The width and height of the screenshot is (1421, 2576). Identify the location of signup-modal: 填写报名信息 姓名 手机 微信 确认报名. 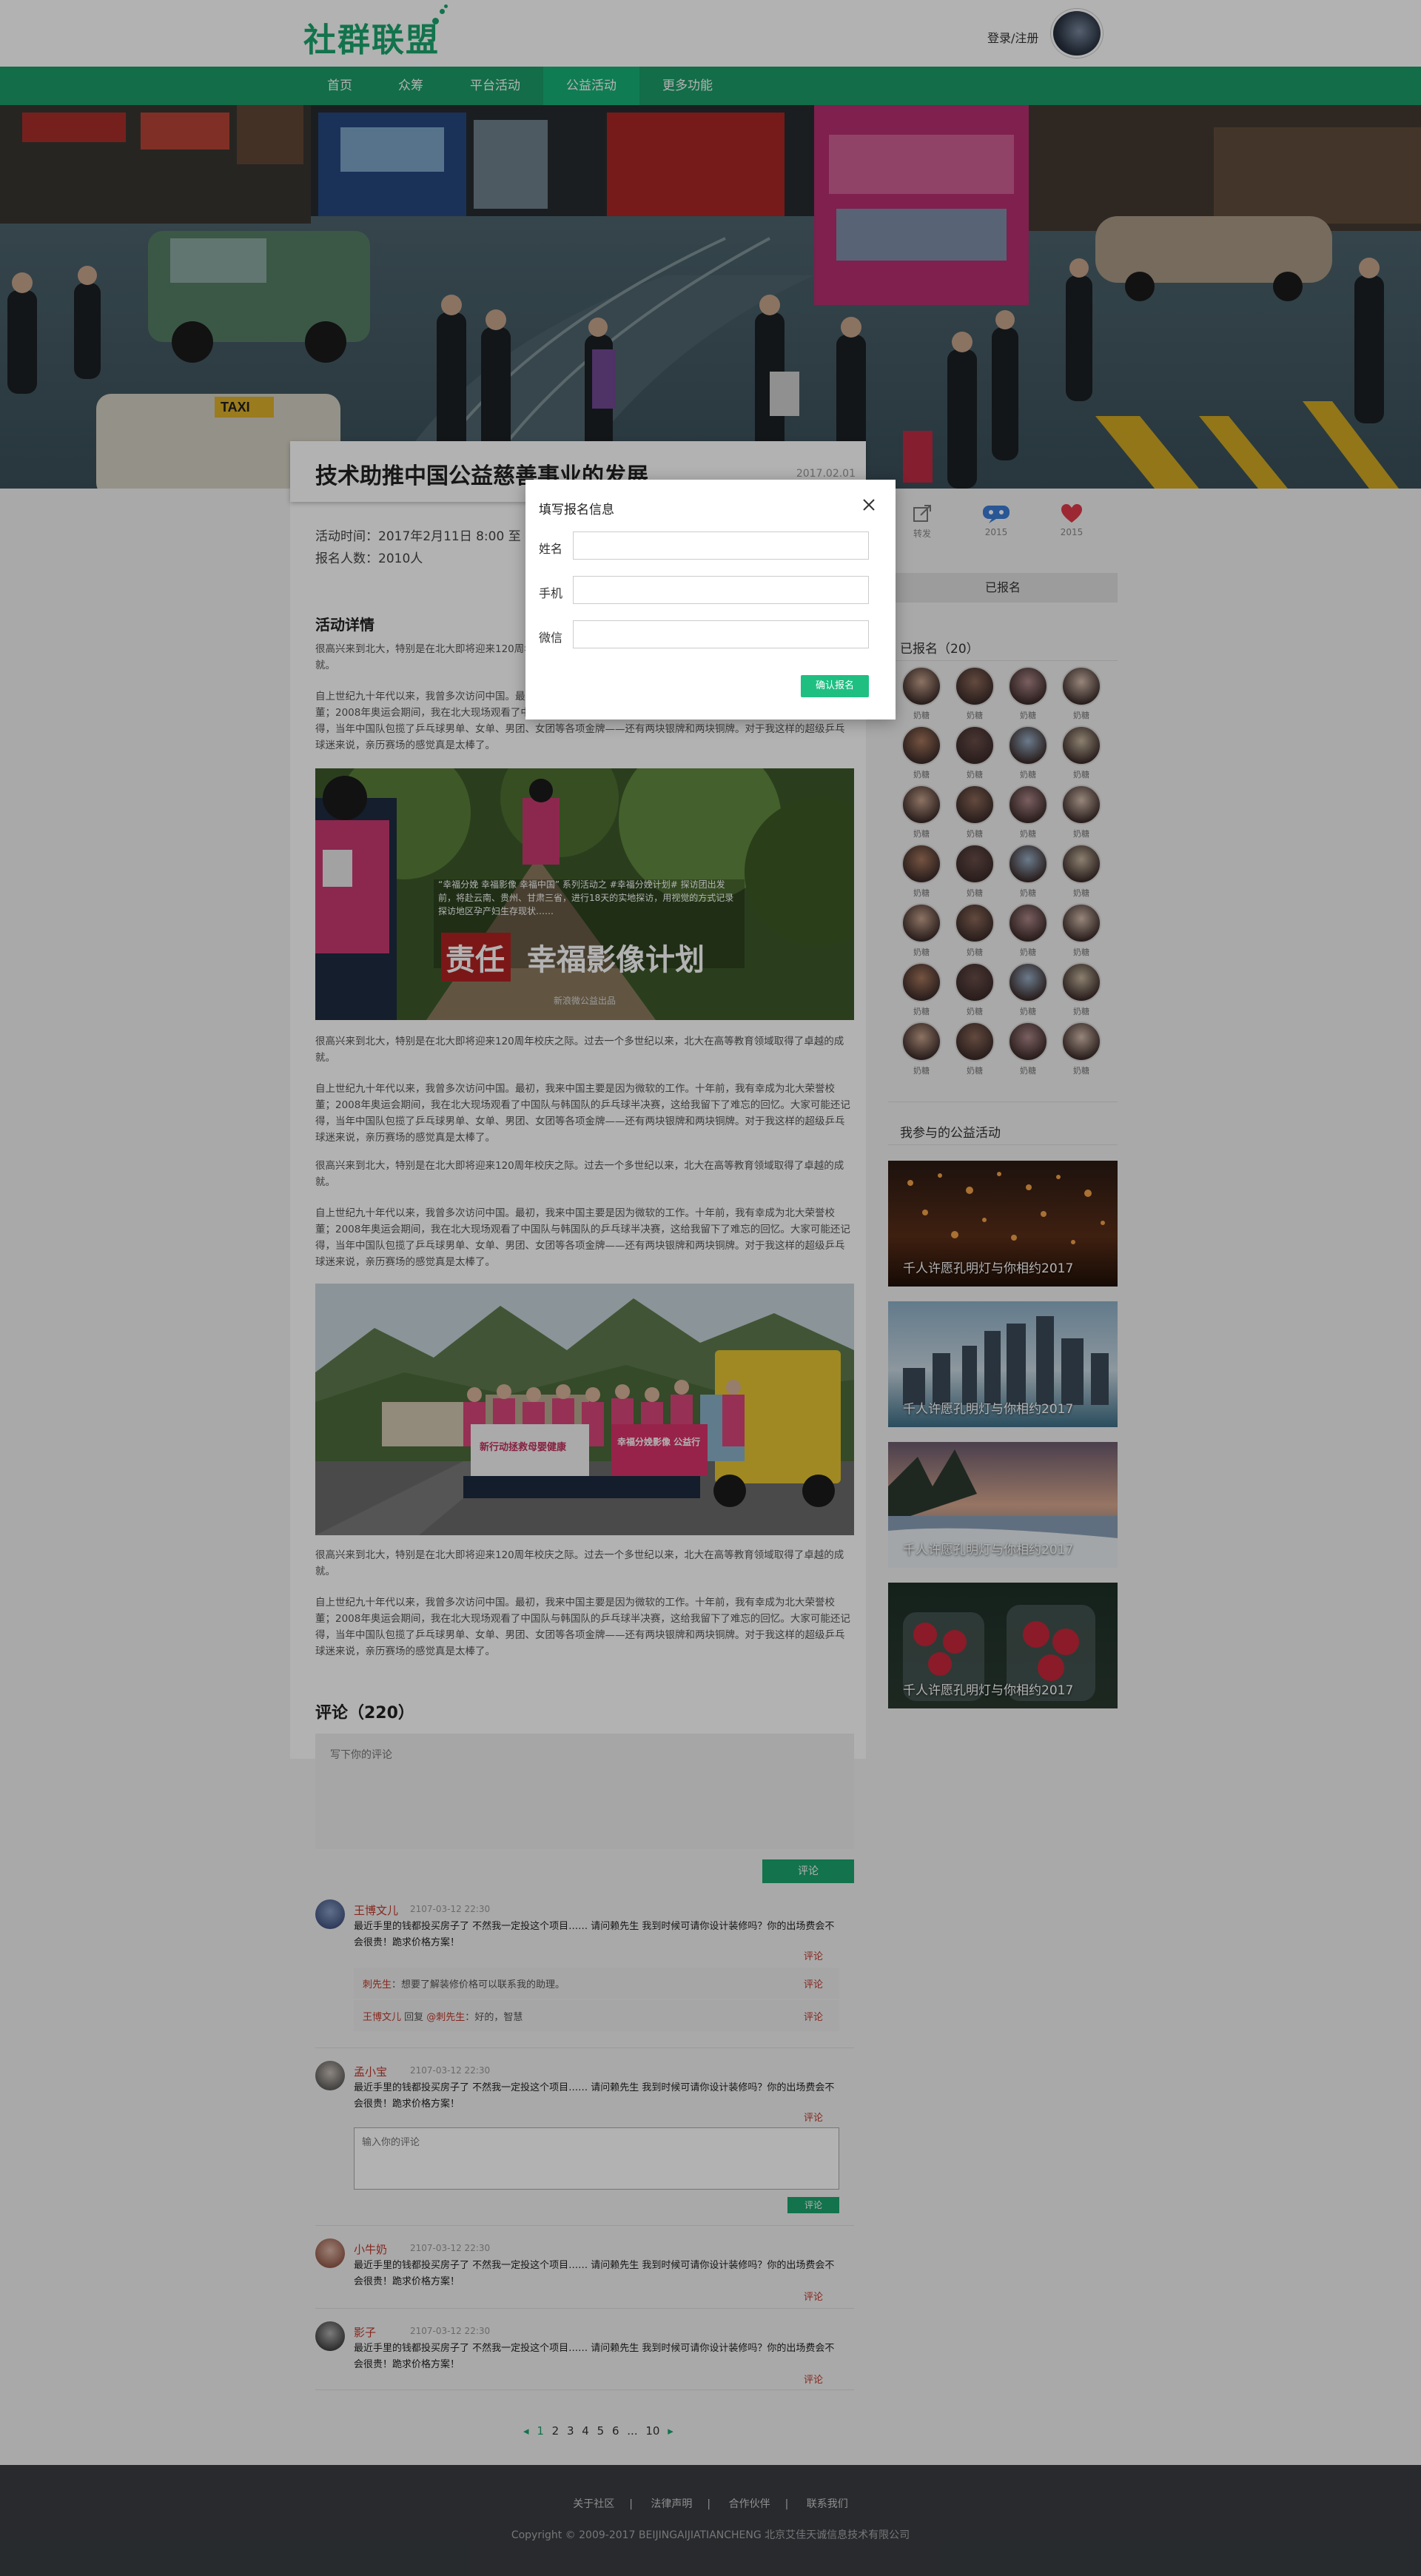
(710, 600).